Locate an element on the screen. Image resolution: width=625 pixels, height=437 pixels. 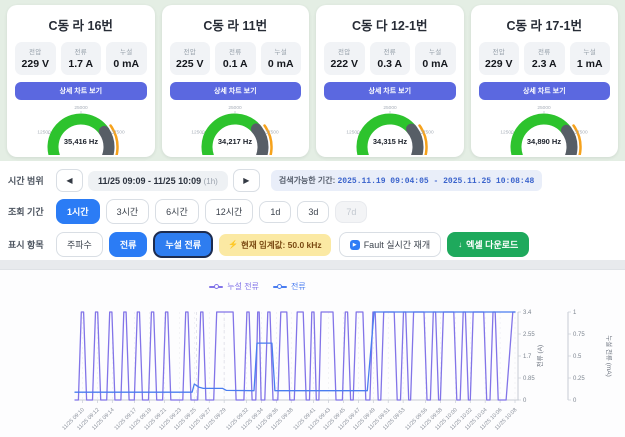
period-option-3d: 3d is located at coordinates (313, 211).